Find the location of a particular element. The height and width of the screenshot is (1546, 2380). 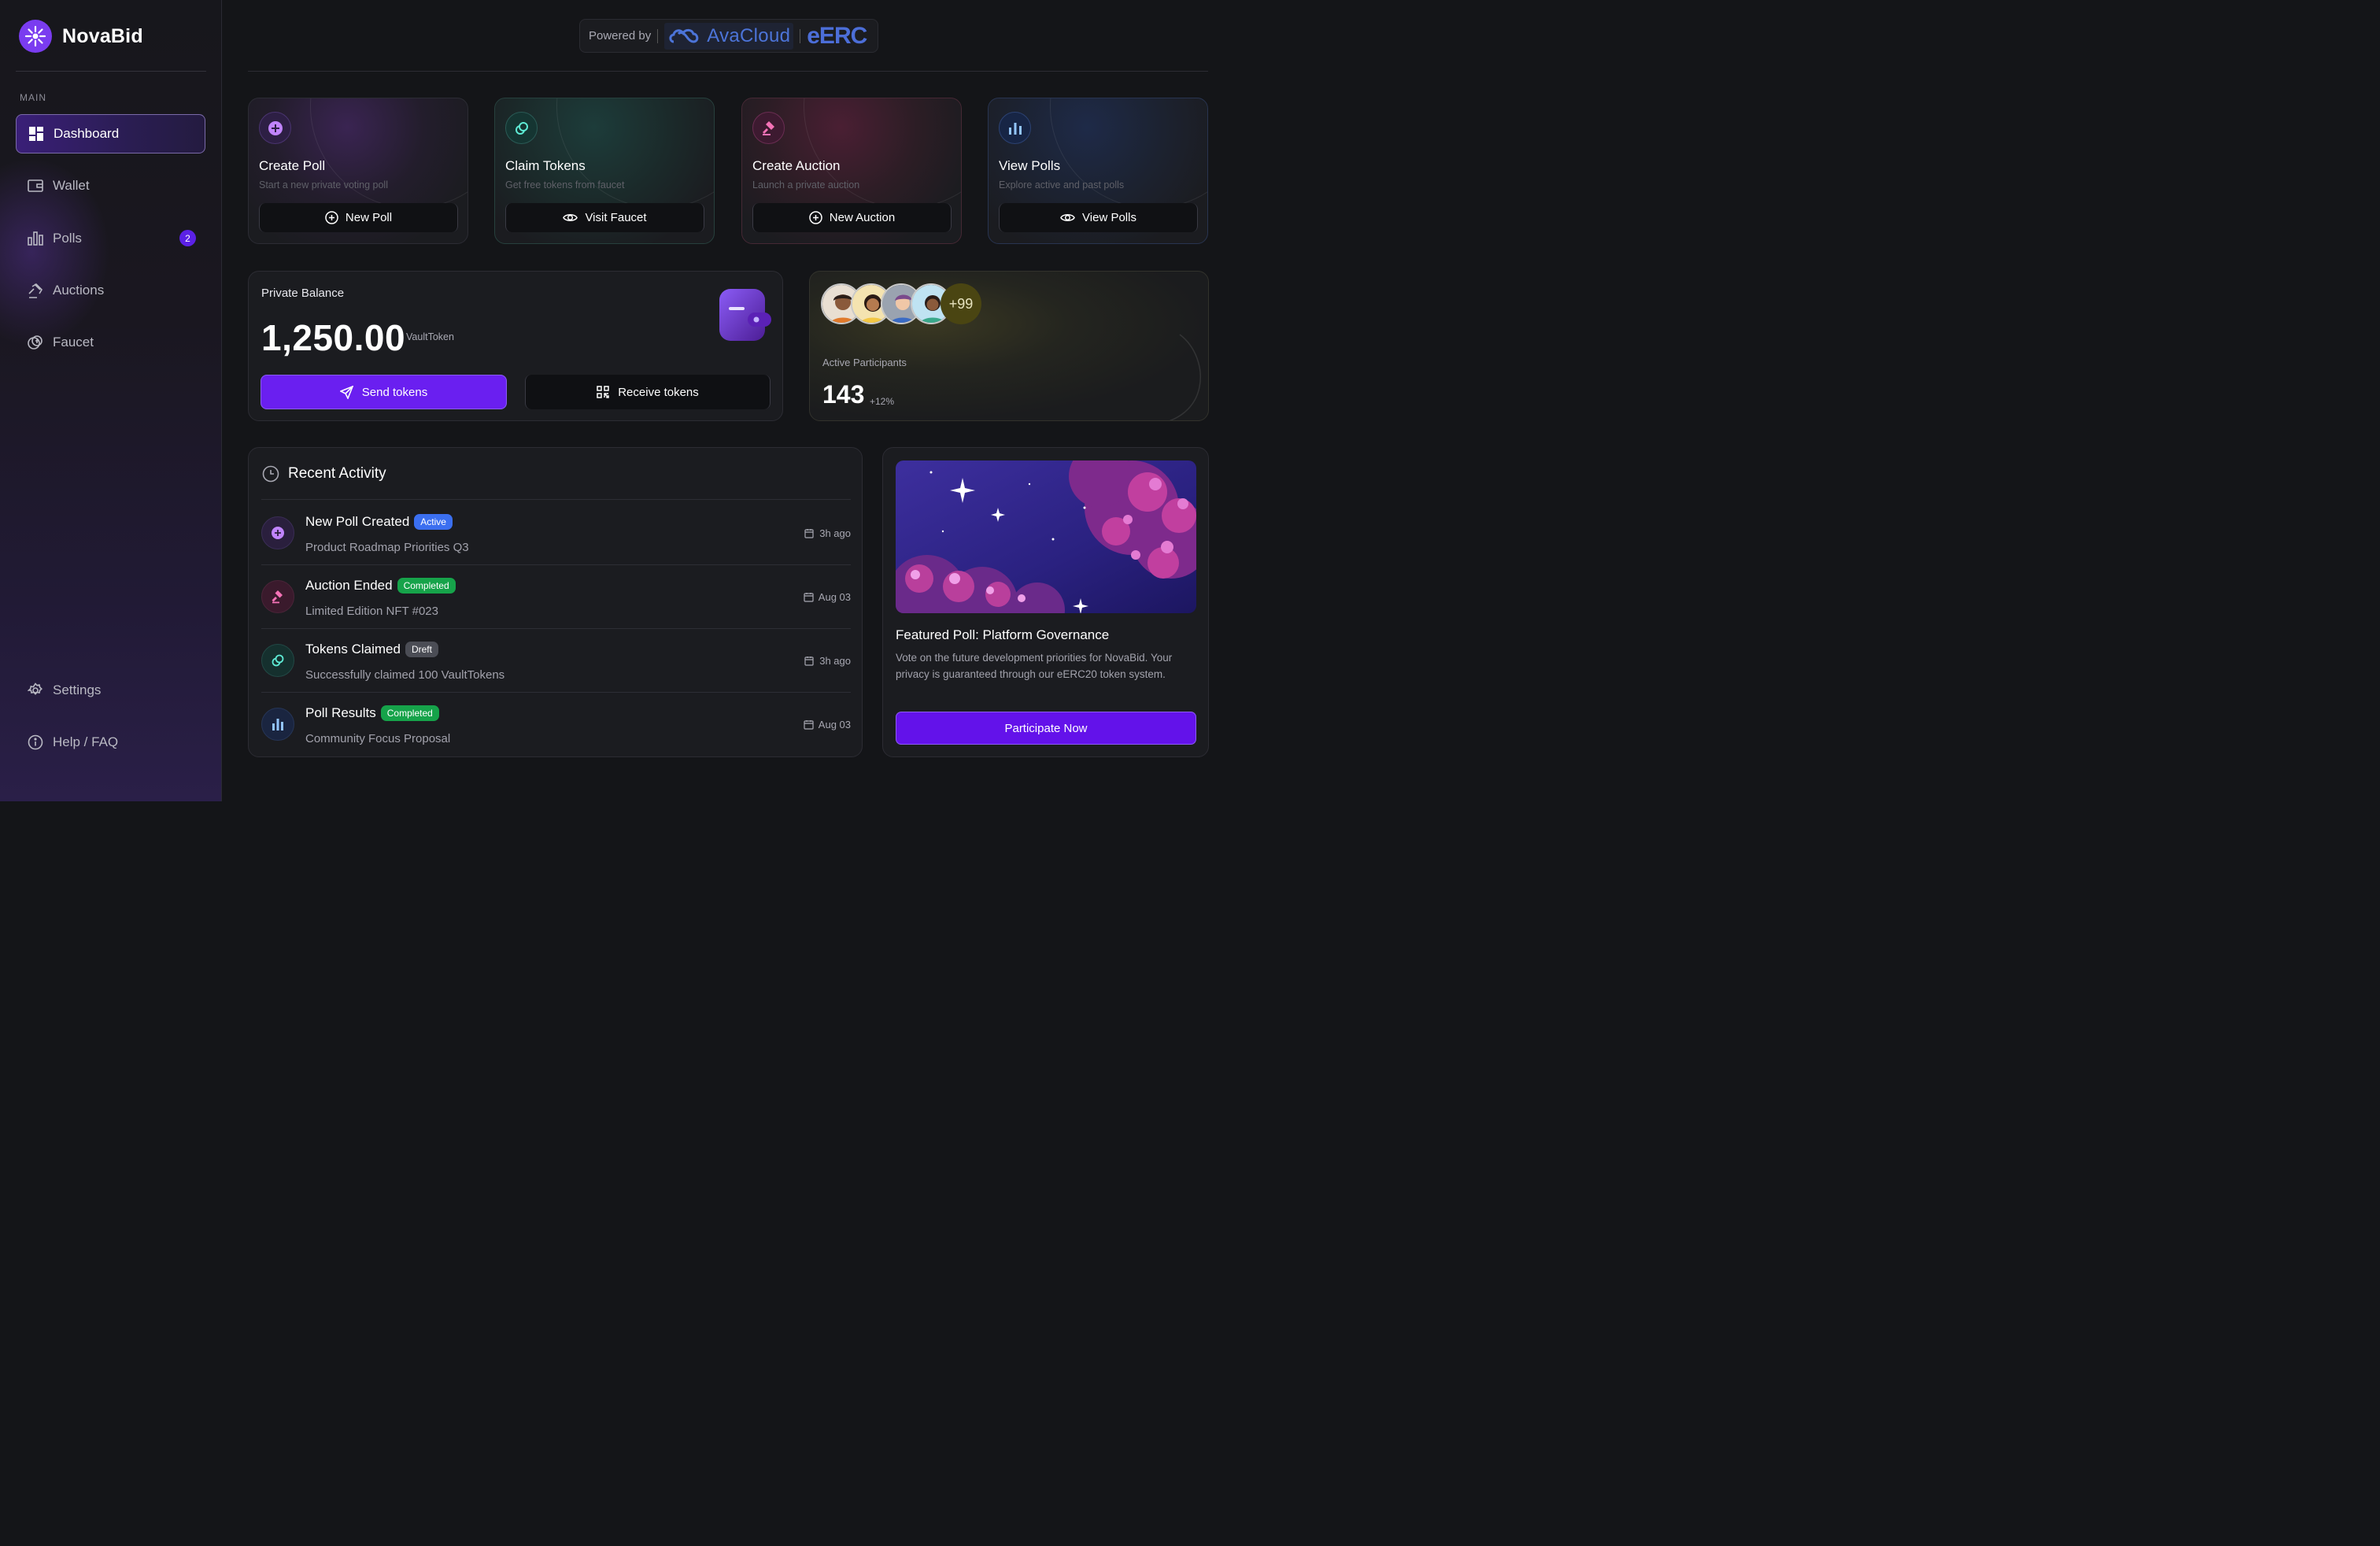

sidebar-section-label: MAIN is located at coordinates (33, 97).